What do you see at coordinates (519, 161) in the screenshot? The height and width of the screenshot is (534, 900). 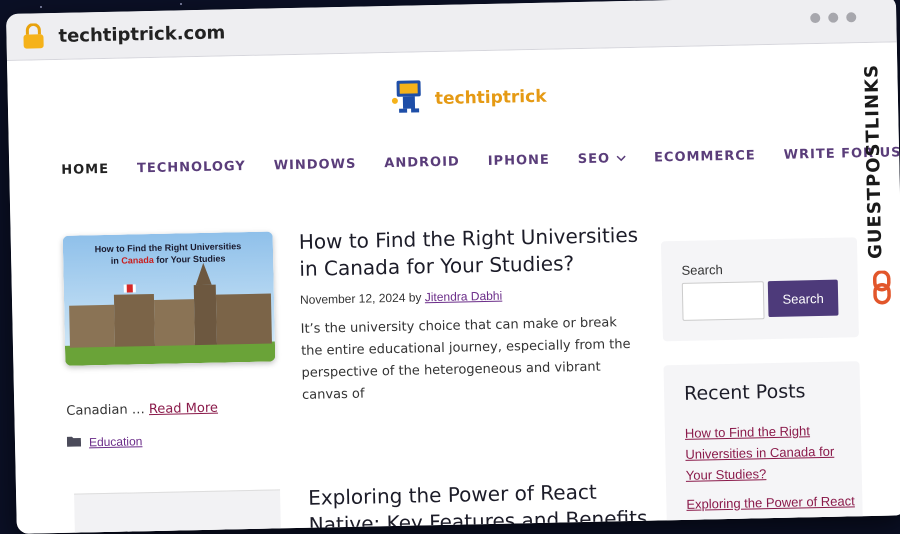 I see `nav-item-iphone: IPHONE` at bounding box center [519, 161].